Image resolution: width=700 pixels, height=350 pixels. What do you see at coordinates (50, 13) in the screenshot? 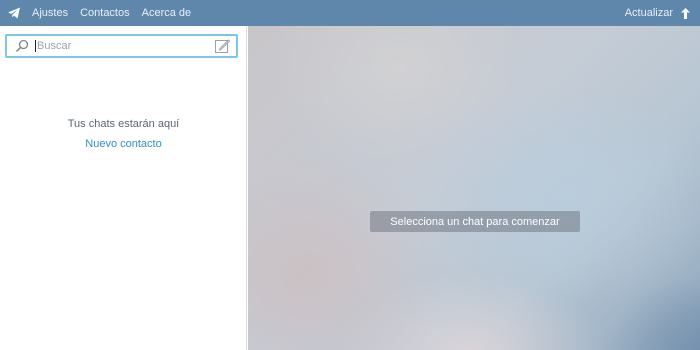
I see `menu-settings: Ajustes` at bounding box center [50, 13].